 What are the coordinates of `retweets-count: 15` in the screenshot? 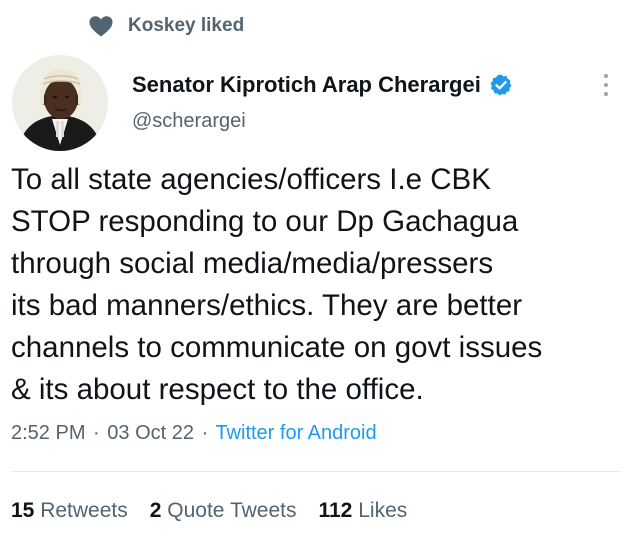 It's located at (23, 510).